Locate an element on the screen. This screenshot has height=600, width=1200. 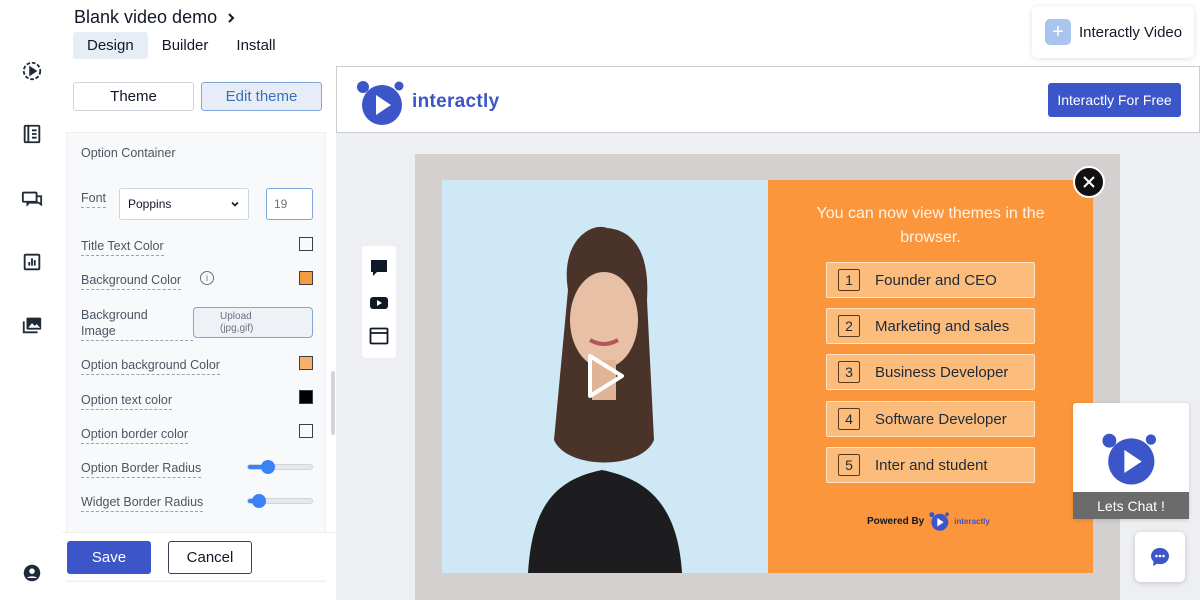
upload-format-label: (jpg,gif) is located at coordinates (237, 328).